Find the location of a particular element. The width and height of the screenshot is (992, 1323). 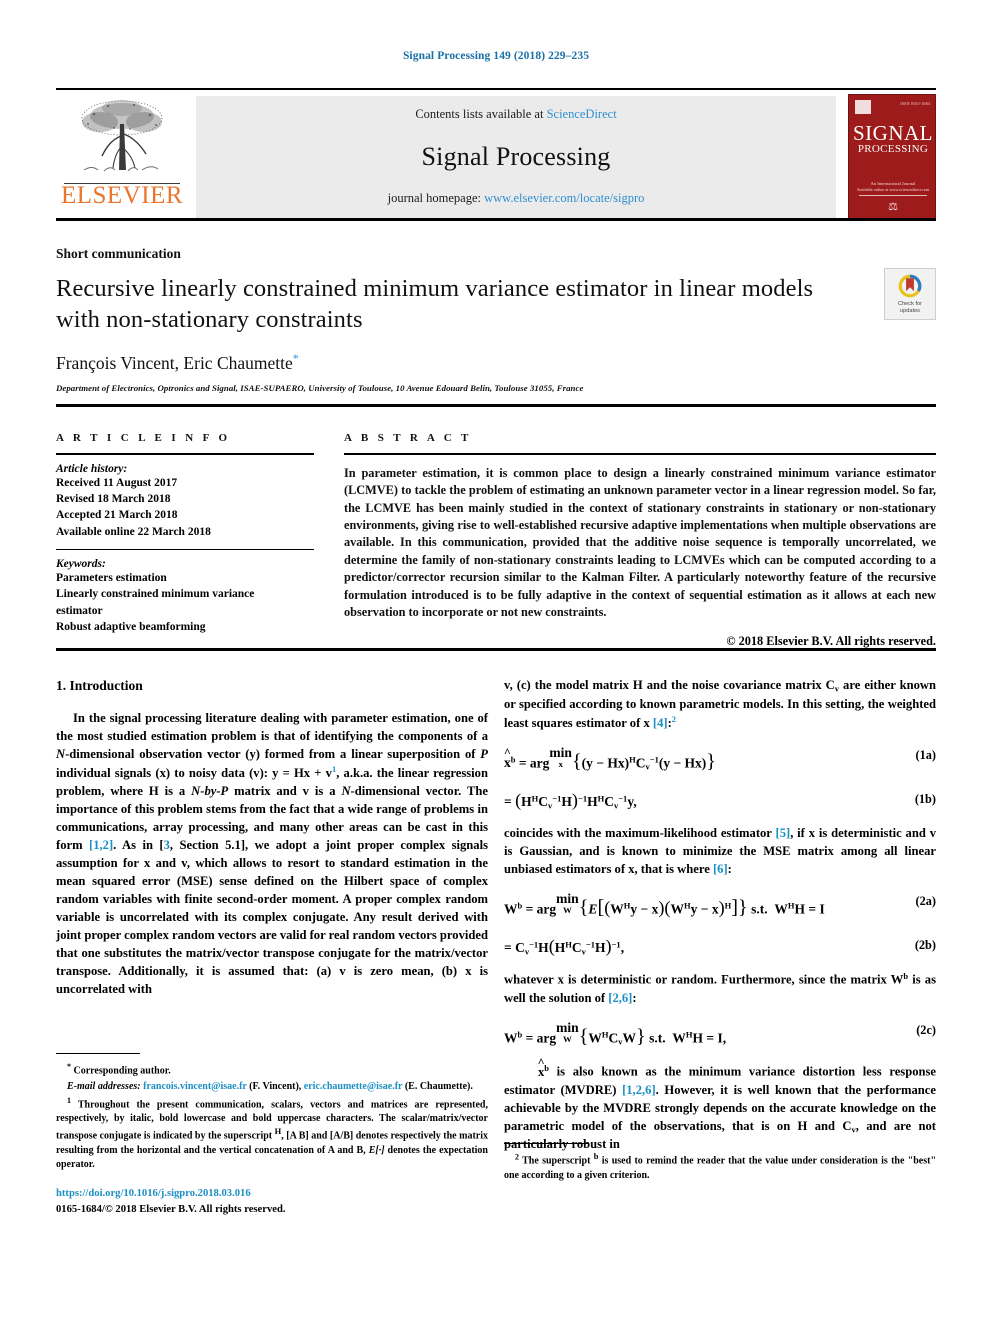

footnote-2-text-a: The superscript is located at coordinates (558, 1162).